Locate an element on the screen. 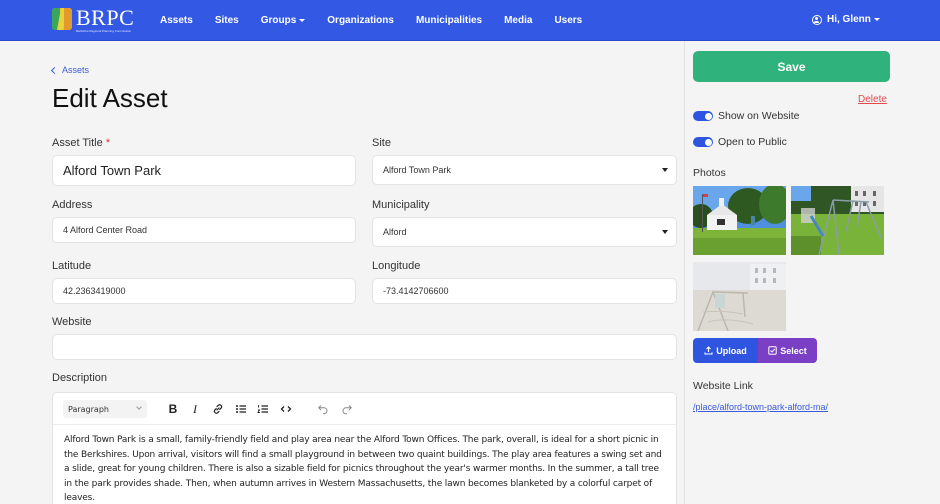  block-type-select: Paragraph is located at coordinates (105, 409).